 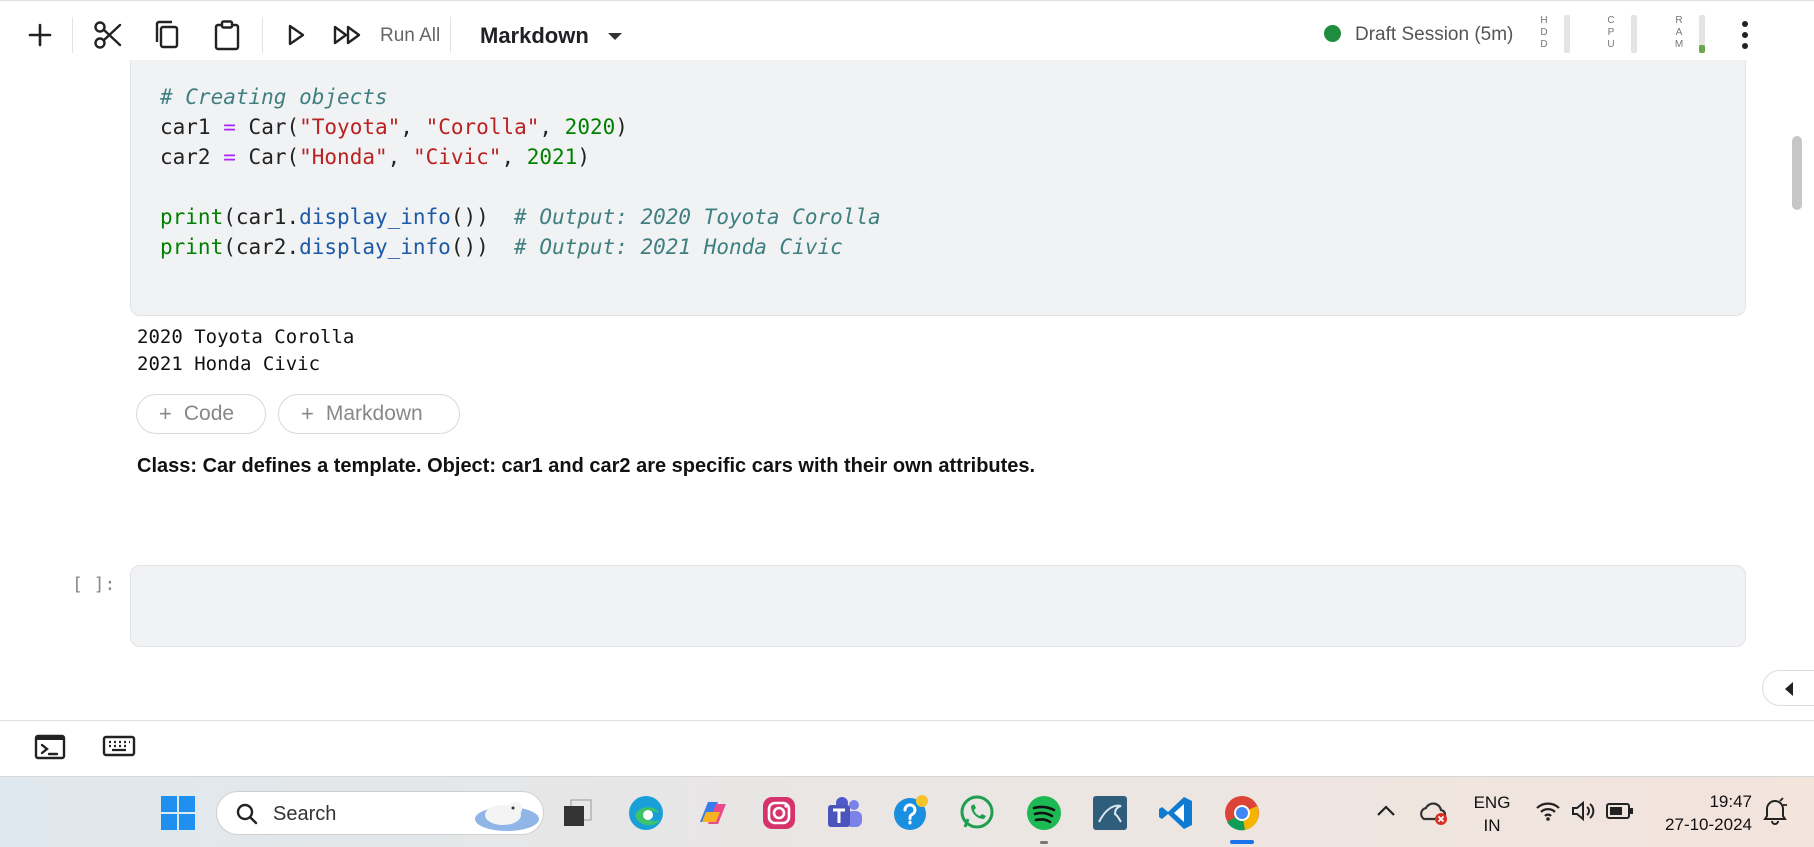 What do you see at coordinates (1544, 32) in the screenshot?
I see `hdd-meter-label: HDD` at bounding box center [1544, 32].